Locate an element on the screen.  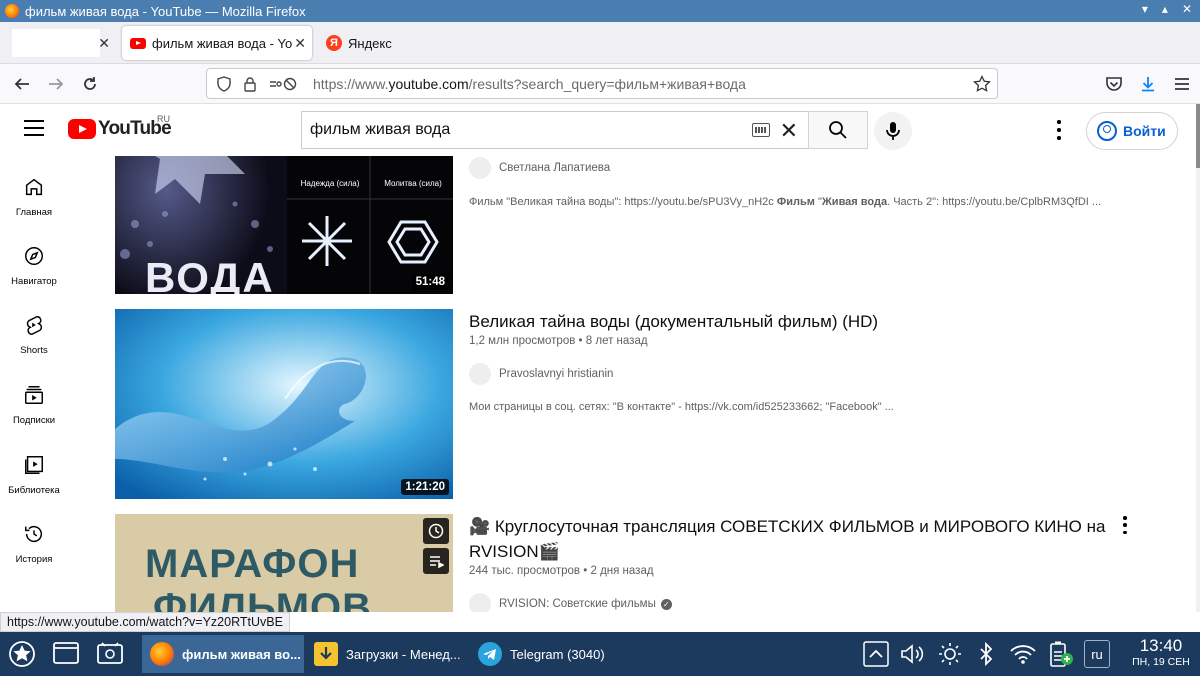
forward-button is located at coordinates (56, 84).